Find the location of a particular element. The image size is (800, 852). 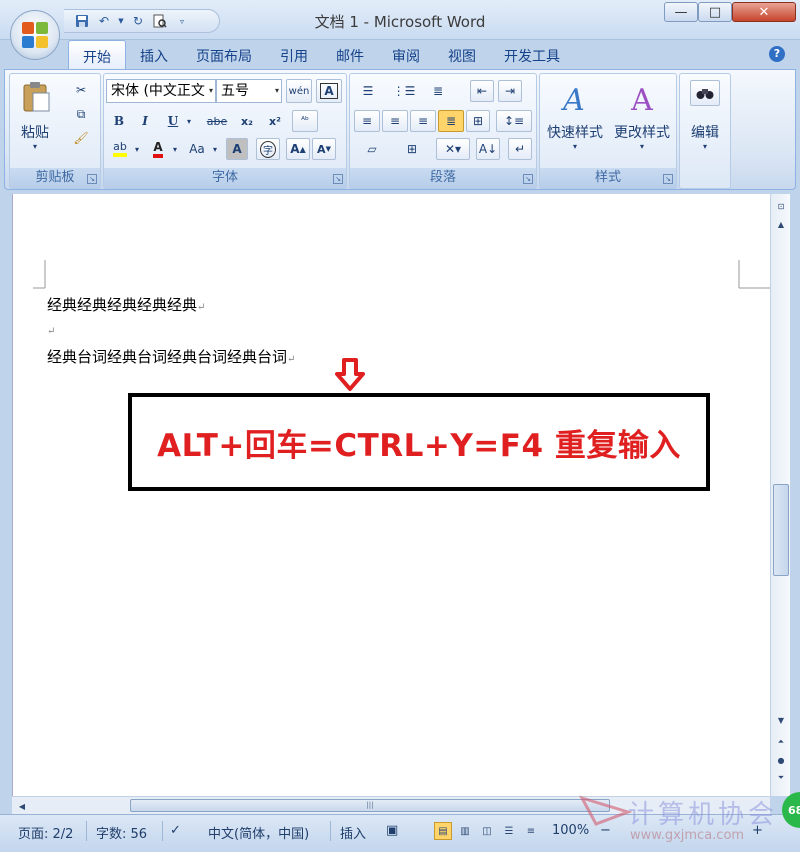

vertical-scroll-thumb is located at coordinates (781, 530).